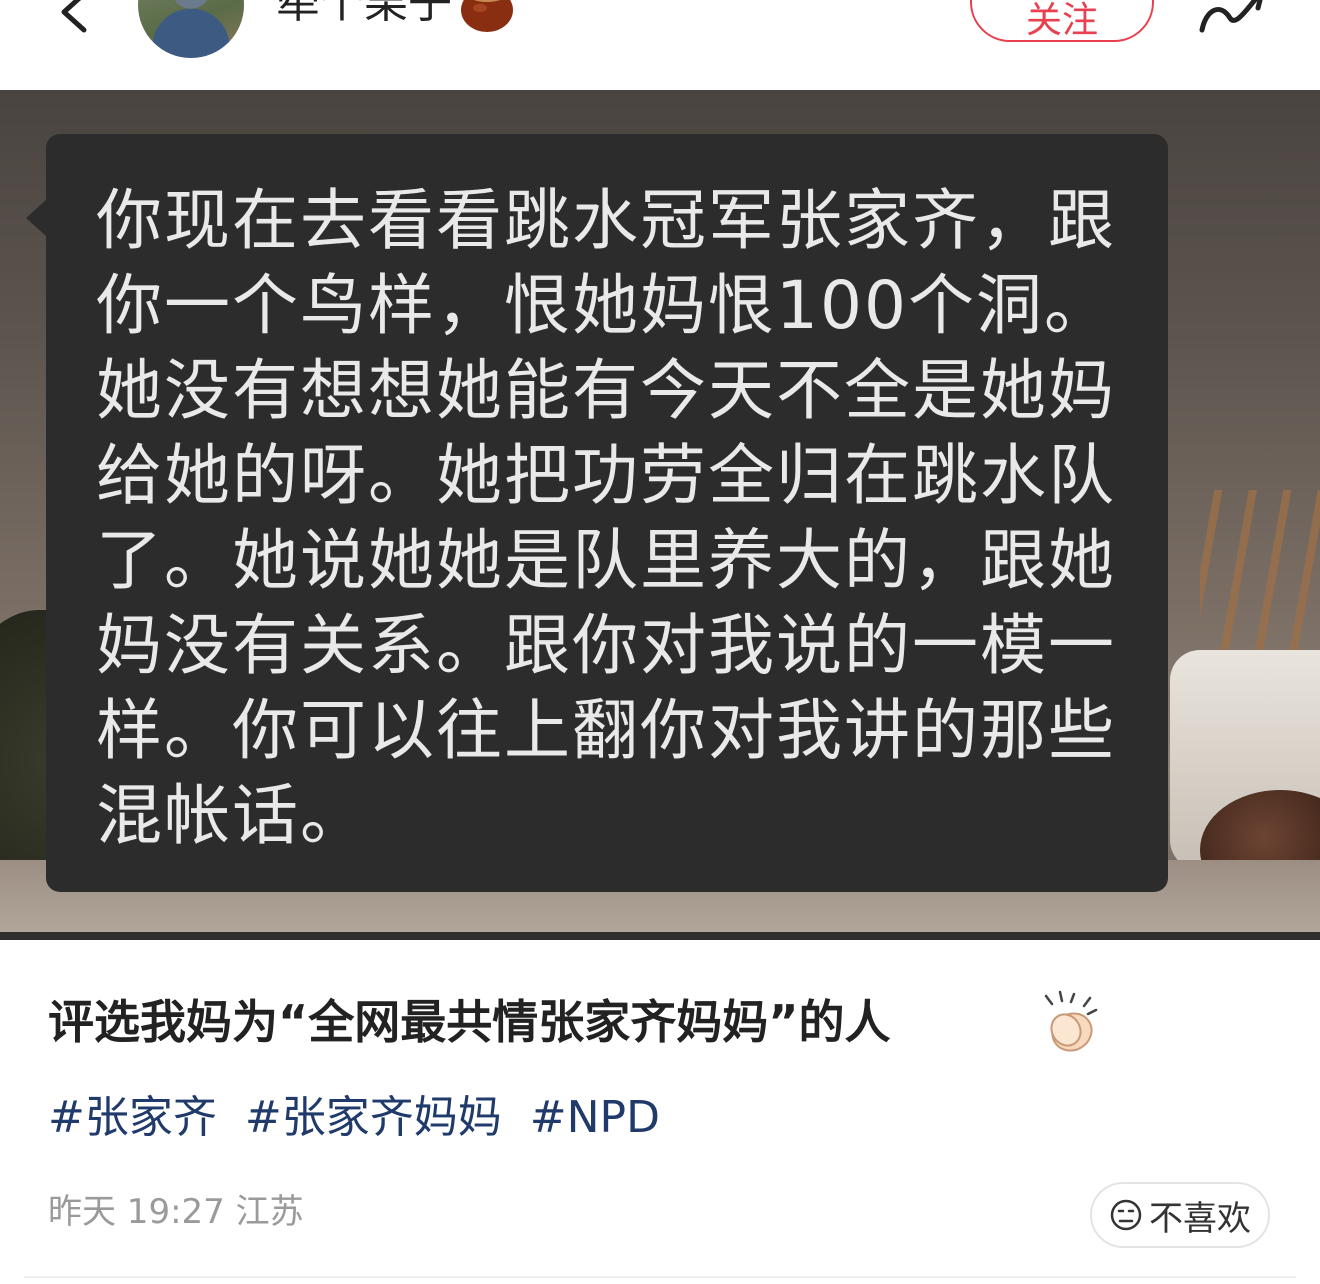 The image size is (1320, 1284). Describe the element at coordinates (132, 1117) in the screenshot. I see `hashtag: #张家齐` at that location.